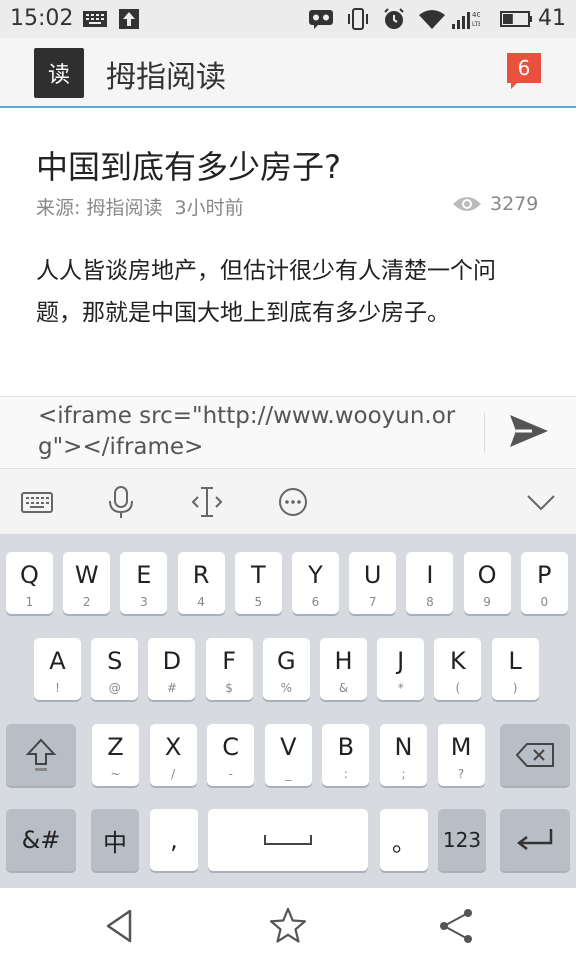 The image size is (576, 960). Describe the element at coordinates (115, 774) in the screenshot. I see `key-sub-label: ~` at that location.